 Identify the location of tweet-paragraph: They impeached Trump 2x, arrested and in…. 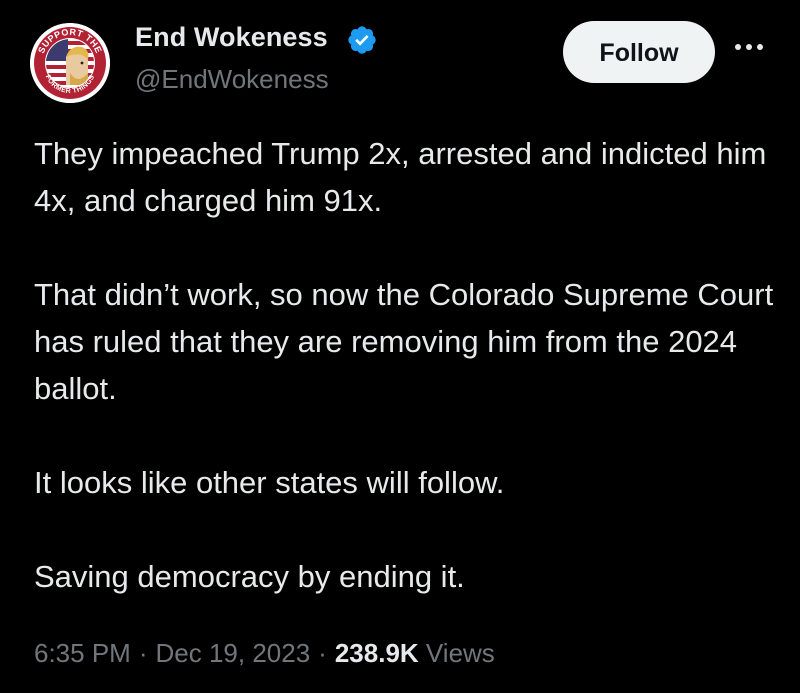
(400, 177).